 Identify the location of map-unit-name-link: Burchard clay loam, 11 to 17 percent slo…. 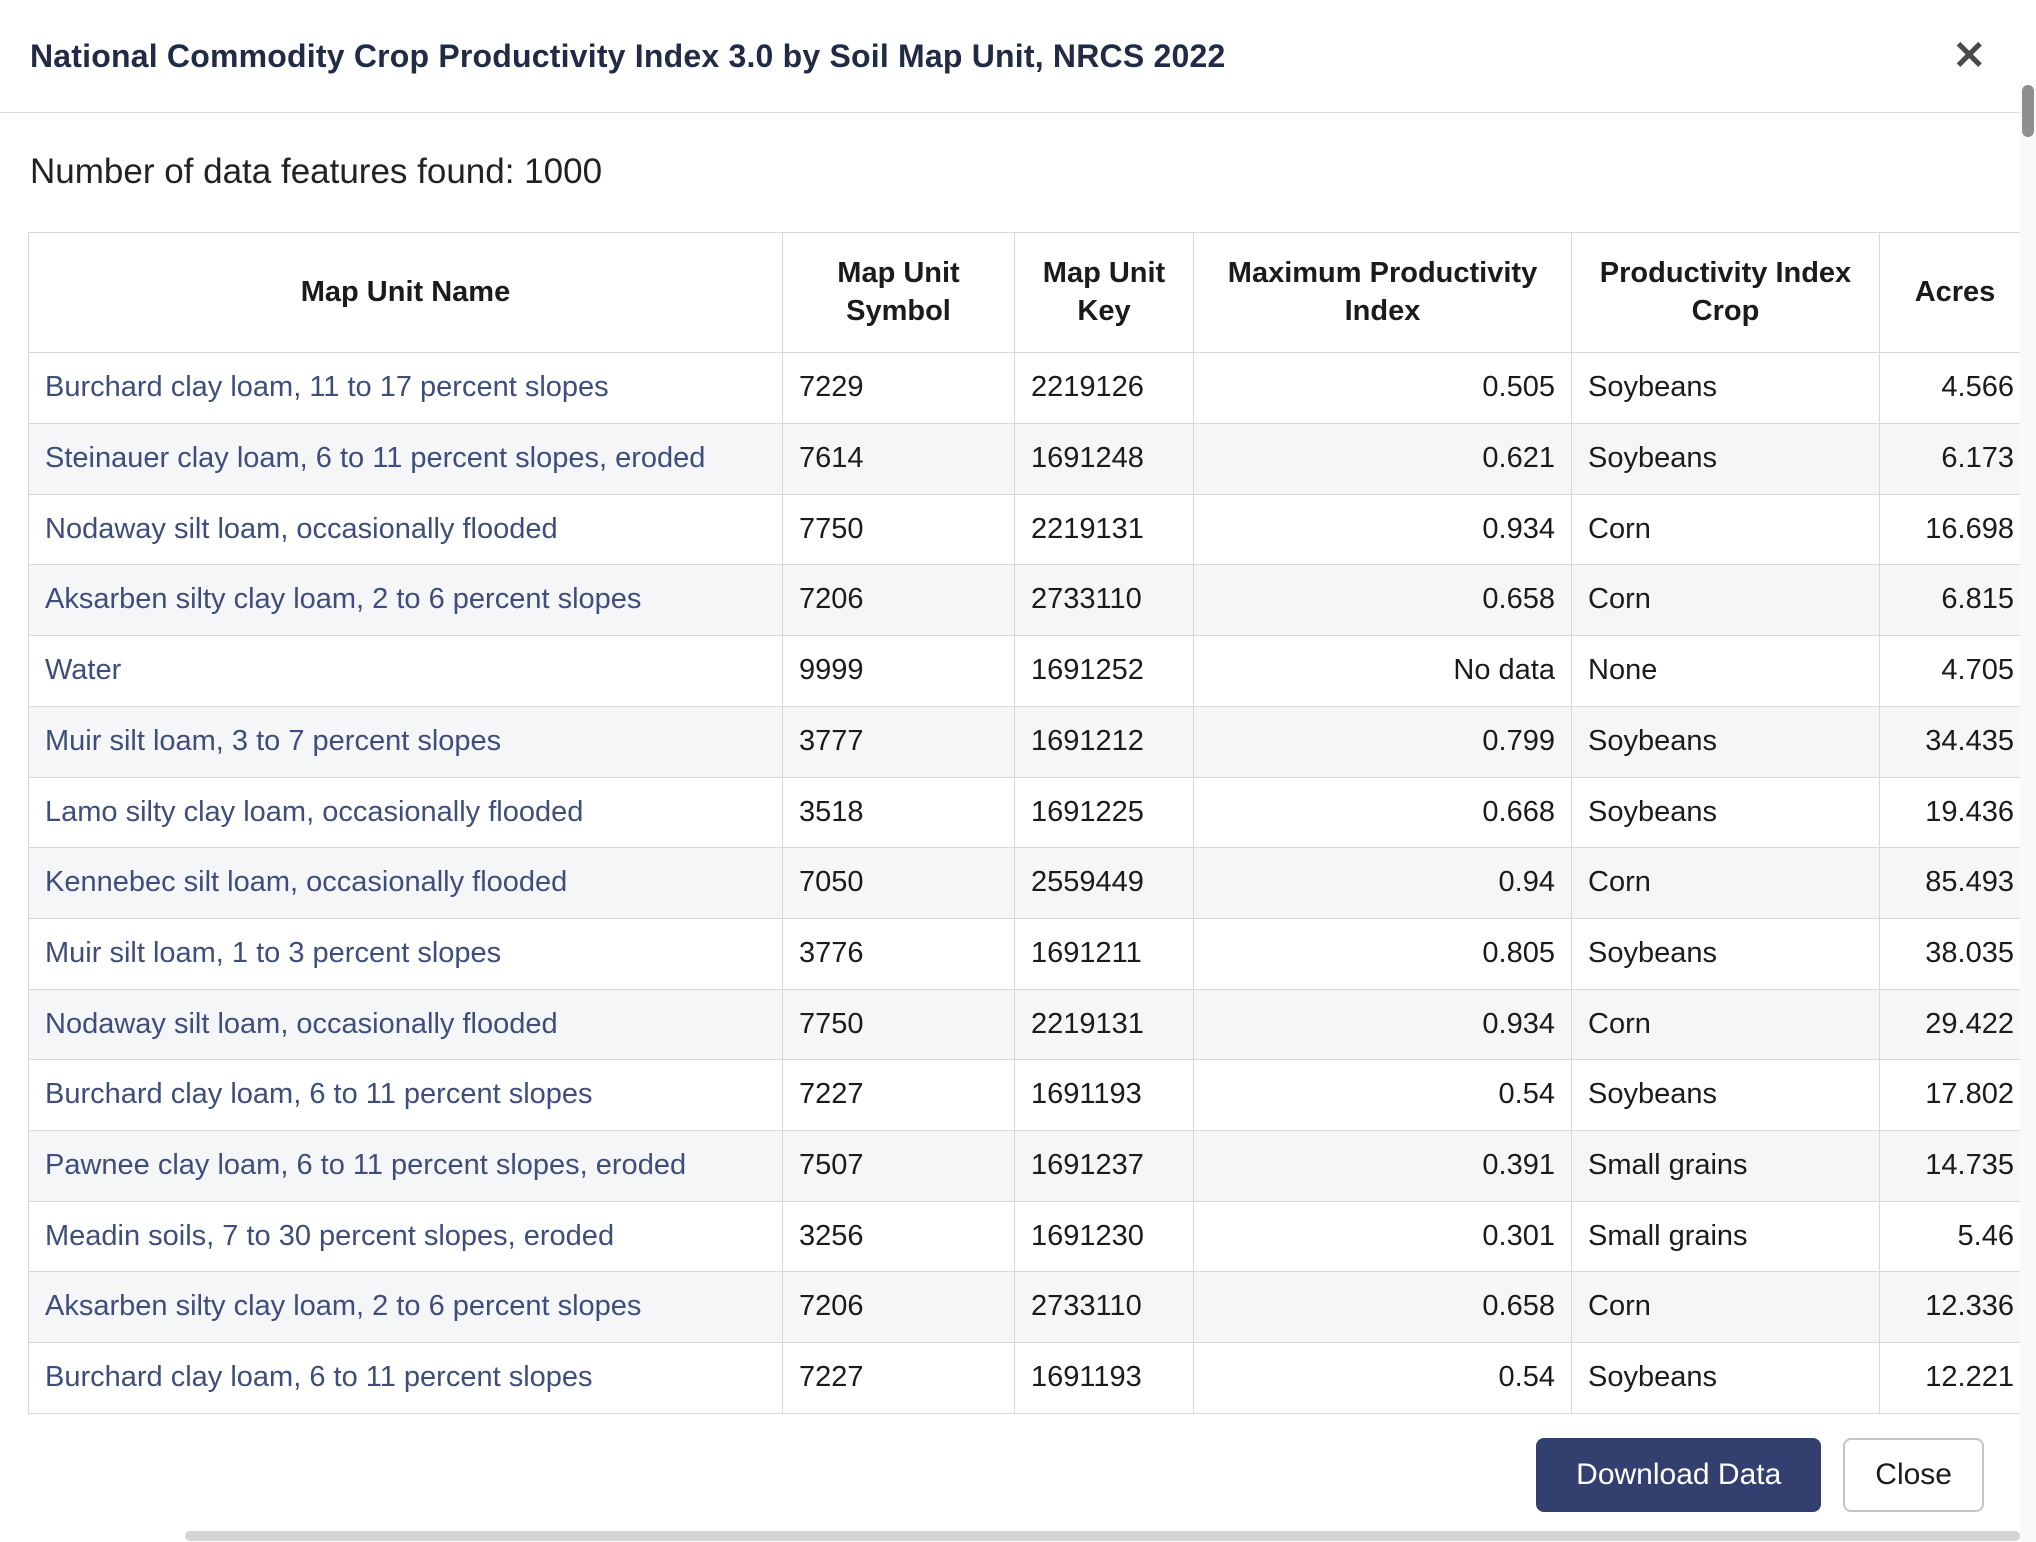
(327, 387).